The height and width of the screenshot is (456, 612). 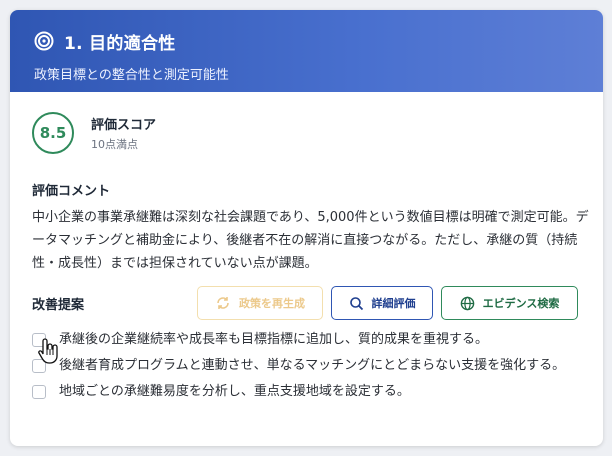 I want to click on score-badge: 8.5, so click(x=53, y=133).